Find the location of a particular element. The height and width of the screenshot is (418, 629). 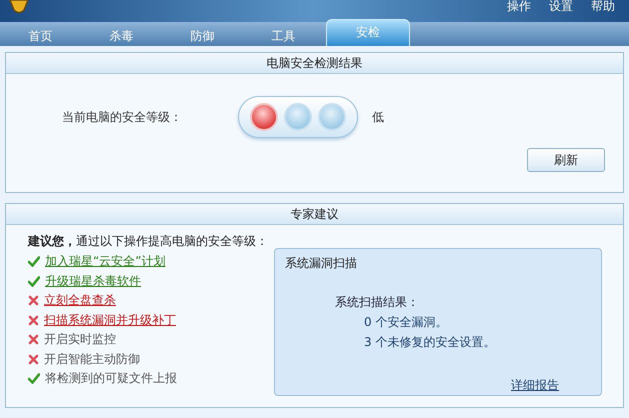

scan-result-line: 3 个未修复的安全设置。 is located at coordinates (430, 342).